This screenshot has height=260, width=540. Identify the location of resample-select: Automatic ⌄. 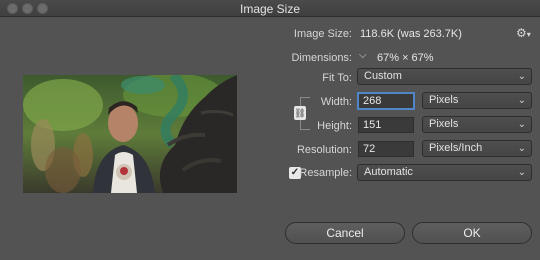
(444, 172).